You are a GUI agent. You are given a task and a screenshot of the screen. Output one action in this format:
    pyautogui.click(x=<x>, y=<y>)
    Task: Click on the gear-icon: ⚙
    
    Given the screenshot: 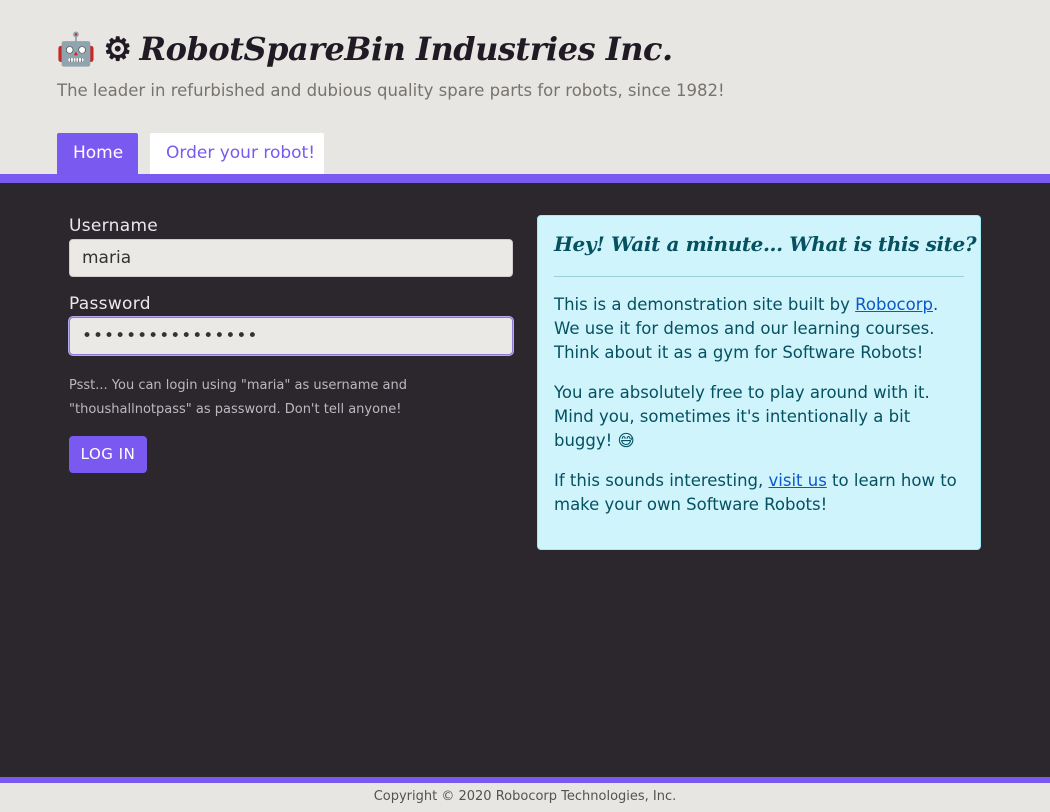 What is the action you would take?
    pyautogui.click(x=117, y=49)
    